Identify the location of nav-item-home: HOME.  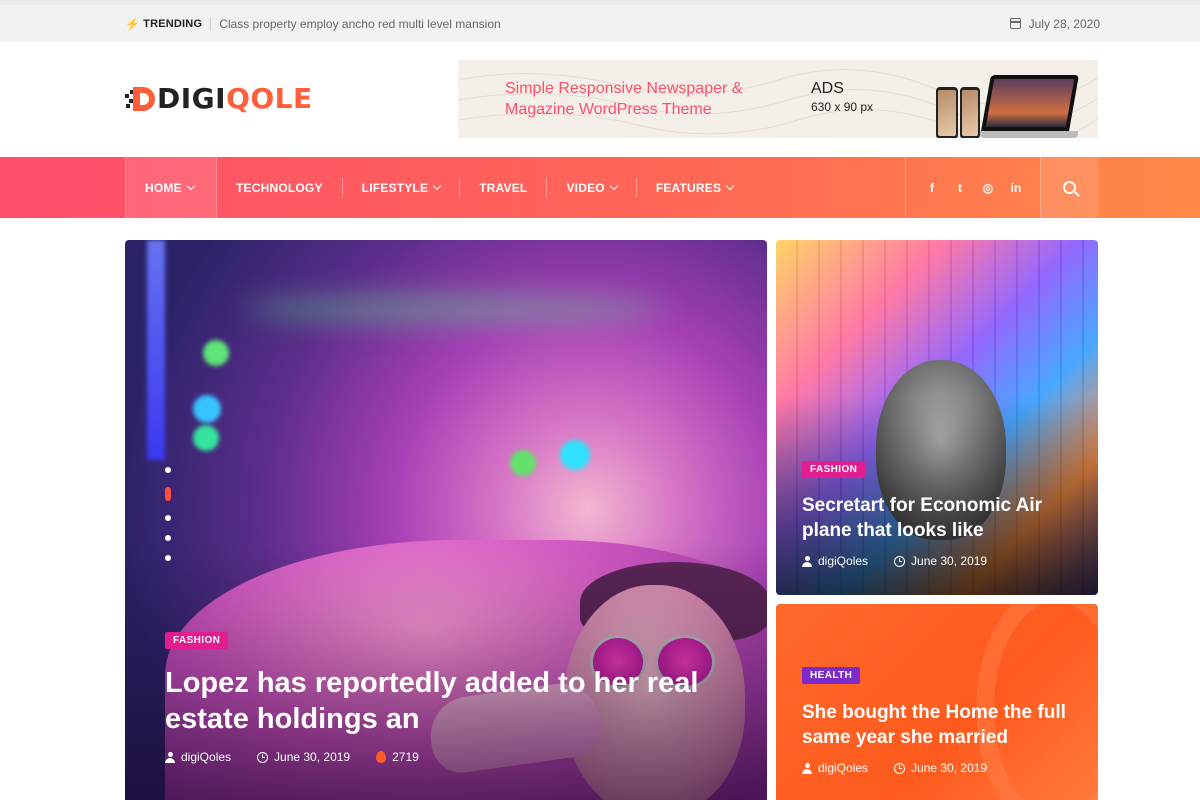
(171, 187).